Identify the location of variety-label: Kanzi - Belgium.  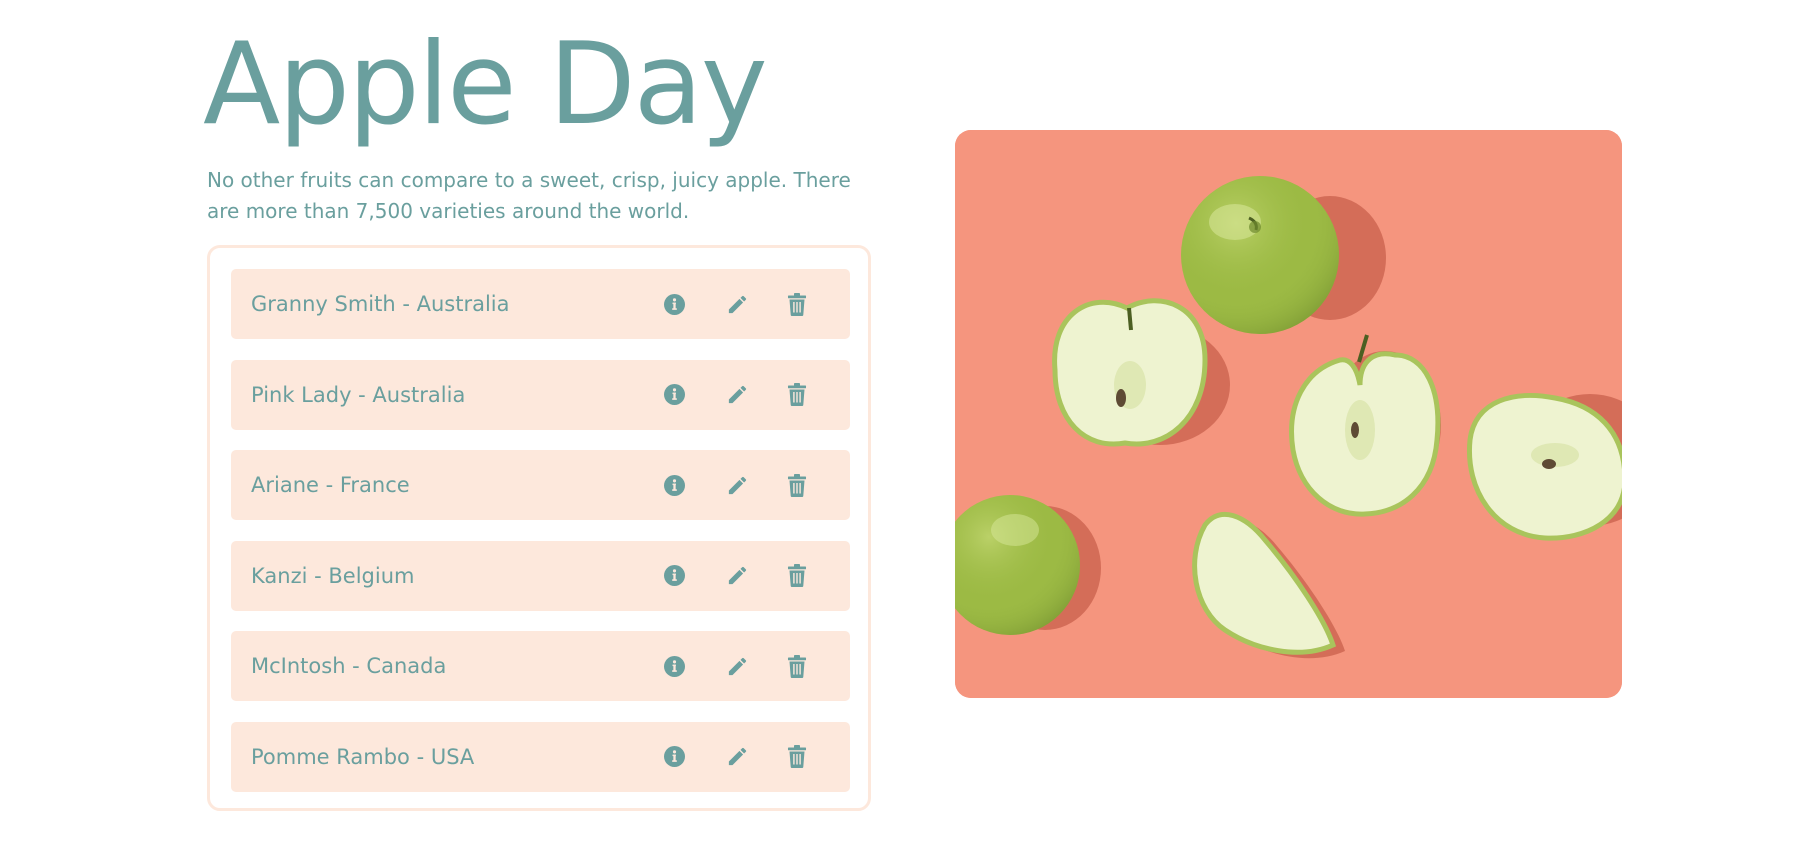
(333, 575).